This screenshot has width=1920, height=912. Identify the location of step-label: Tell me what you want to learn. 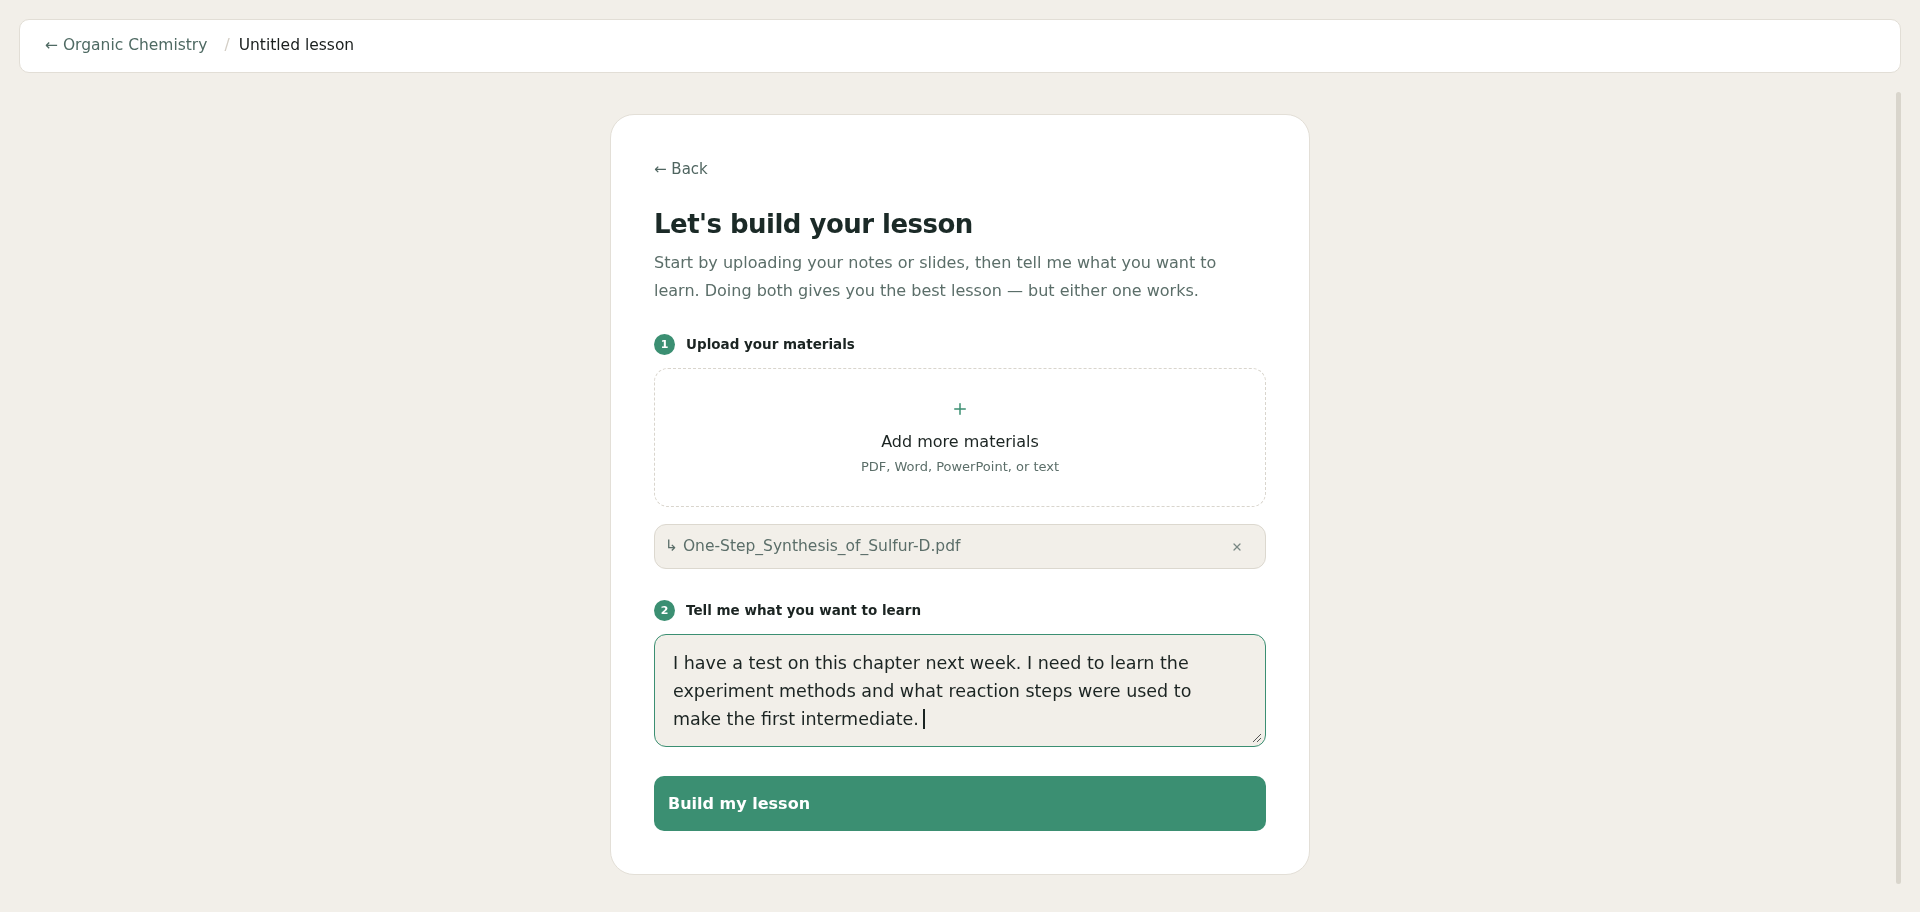
(804, 610).